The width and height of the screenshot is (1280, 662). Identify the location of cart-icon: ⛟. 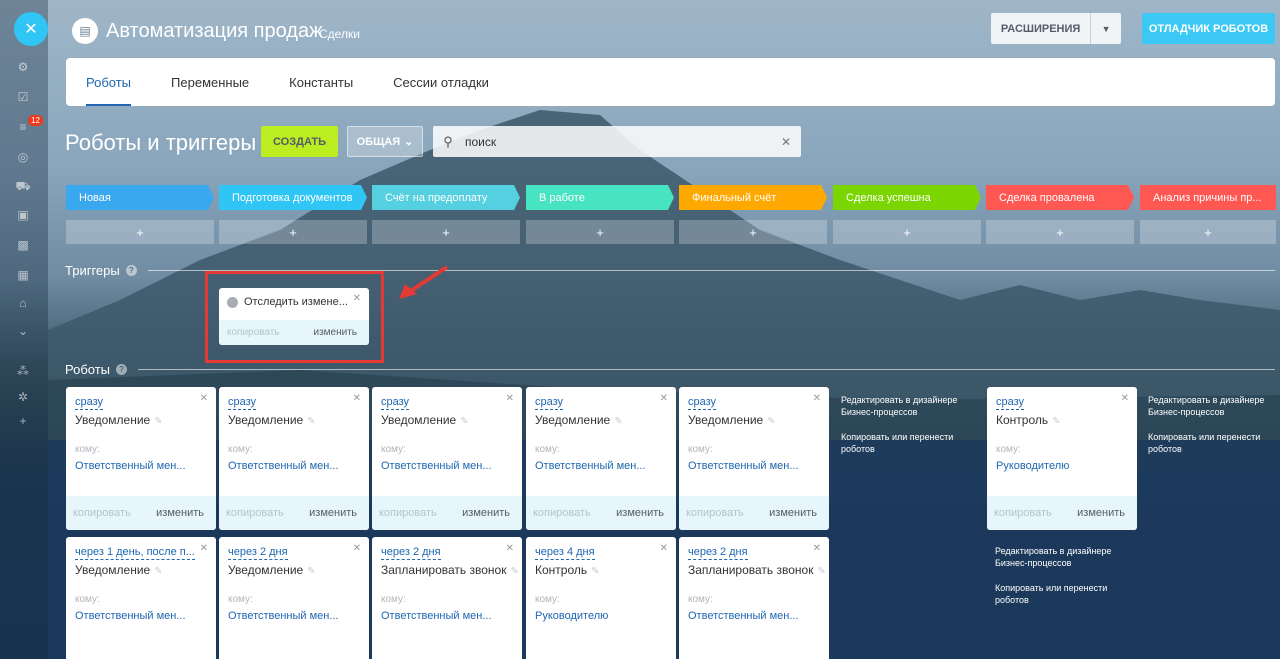
(22, 186).